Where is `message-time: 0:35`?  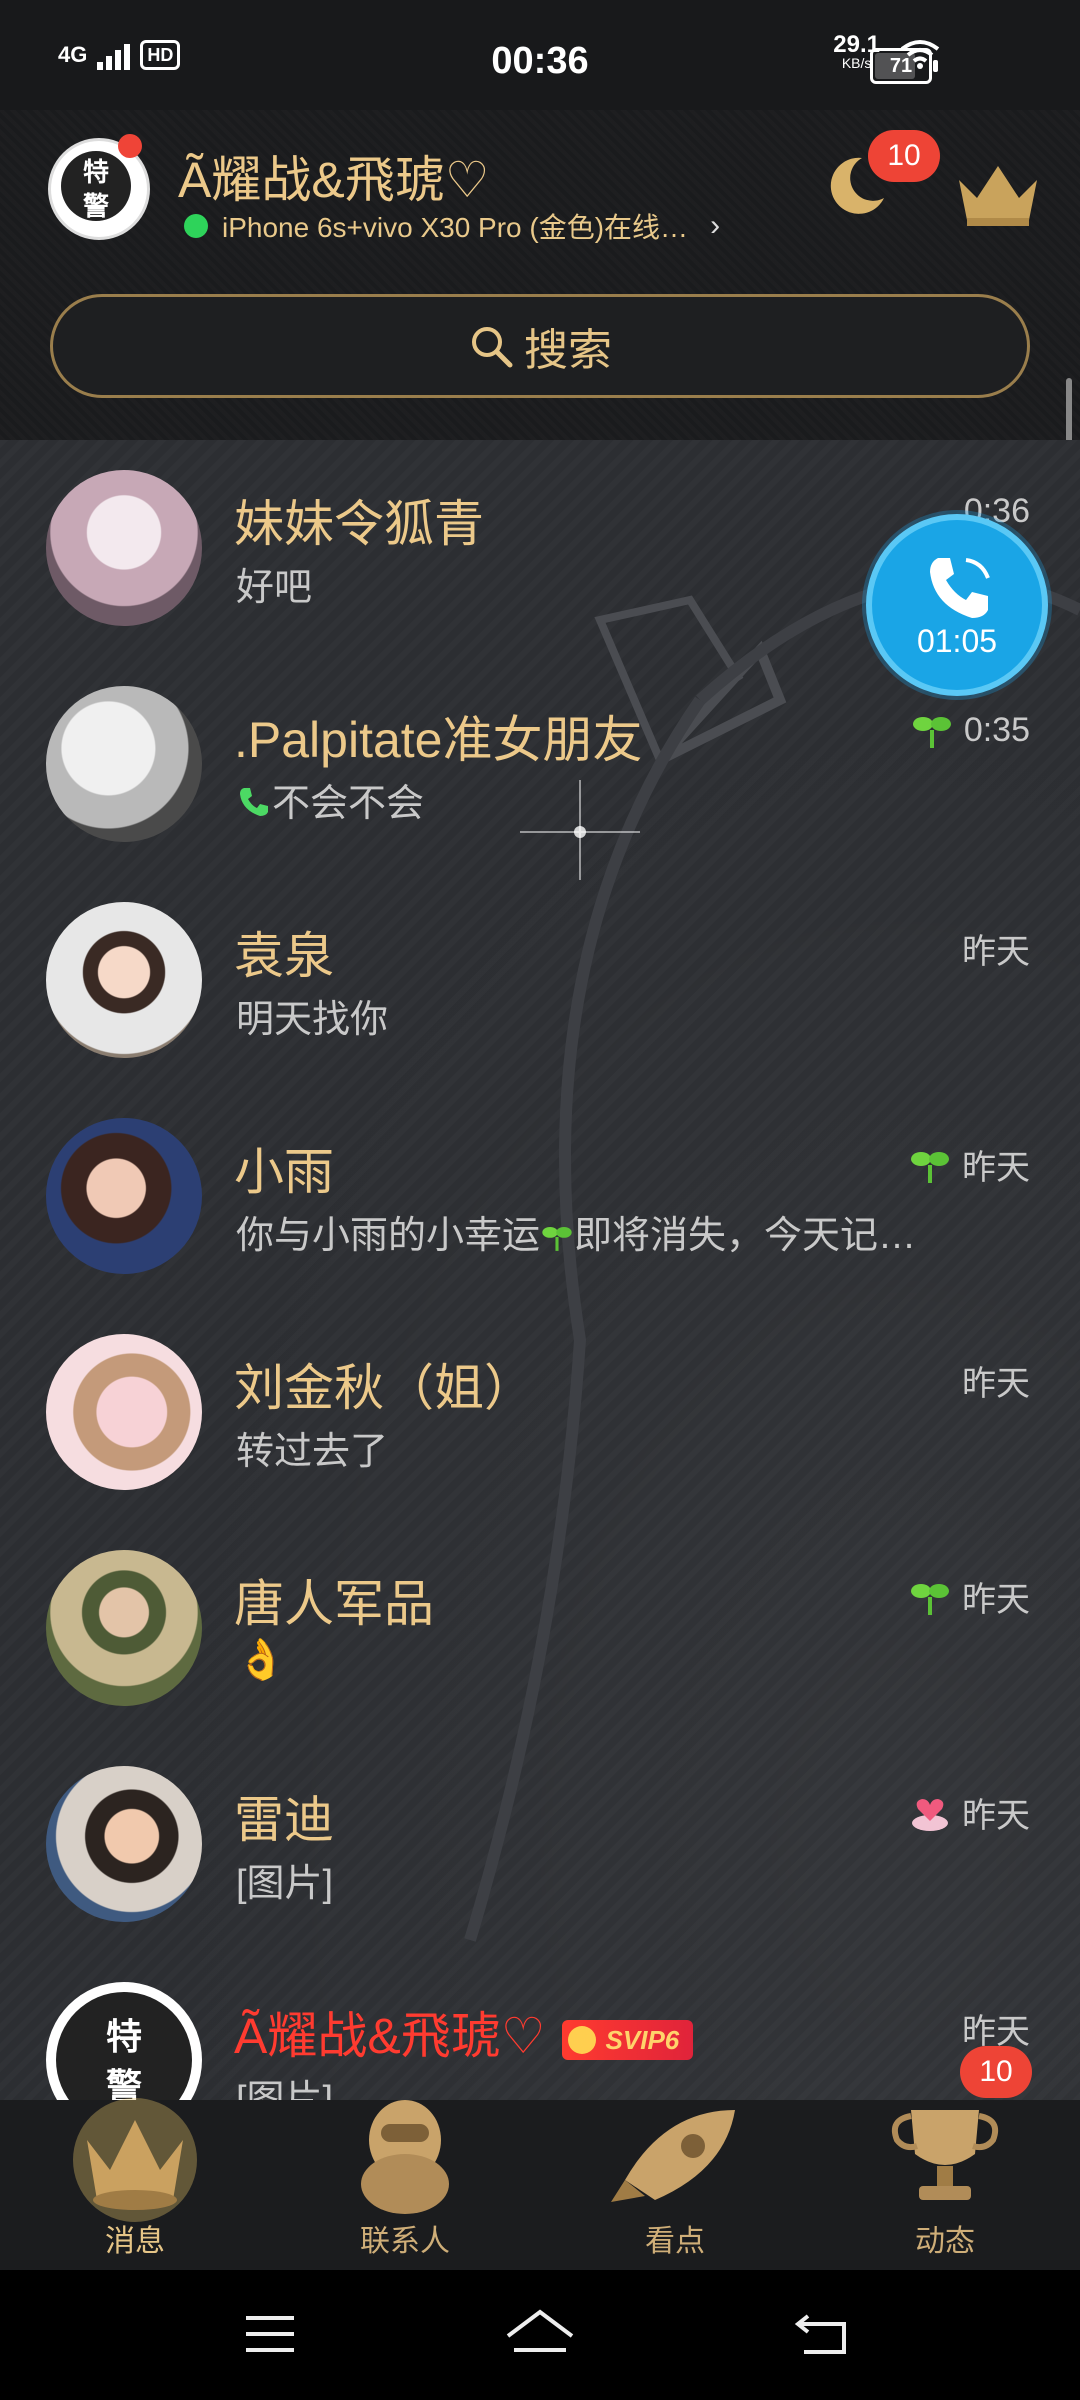 message-time: 0:35 is located at coordinates (970, 730).